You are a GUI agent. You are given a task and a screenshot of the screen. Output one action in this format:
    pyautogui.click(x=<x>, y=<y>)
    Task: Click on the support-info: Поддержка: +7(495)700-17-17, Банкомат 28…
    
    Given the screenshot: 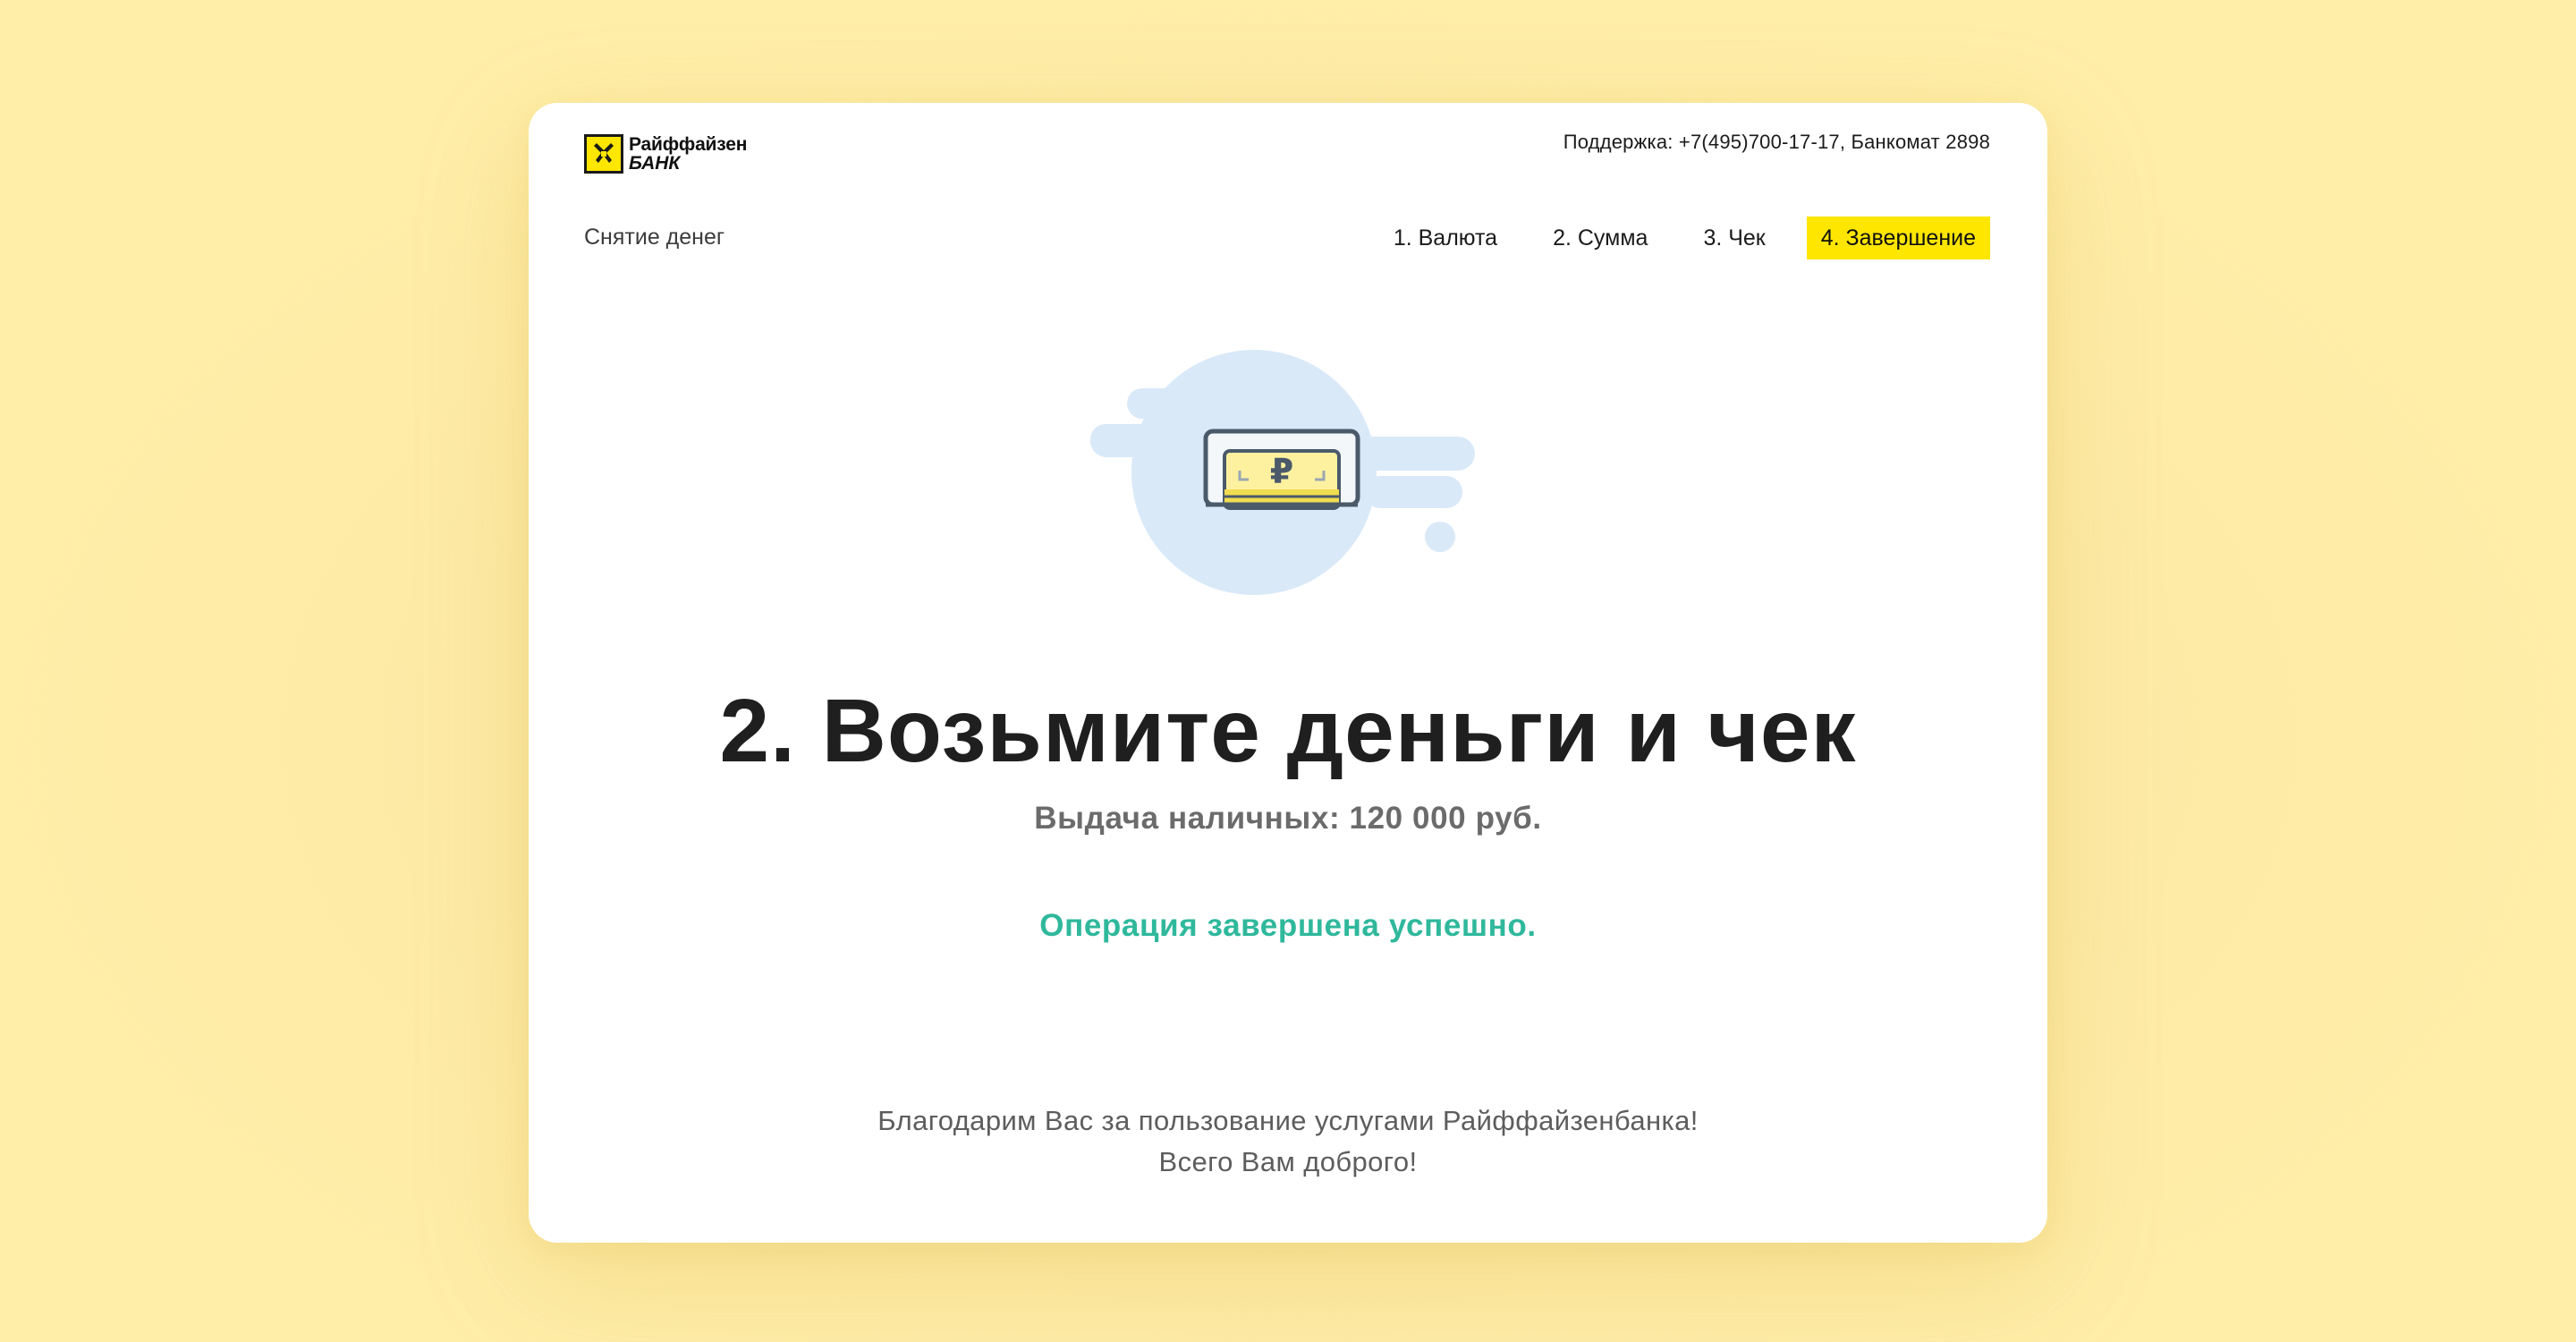 What is the action you would take?
    pyautogui.click(x=1776, y=142)
    